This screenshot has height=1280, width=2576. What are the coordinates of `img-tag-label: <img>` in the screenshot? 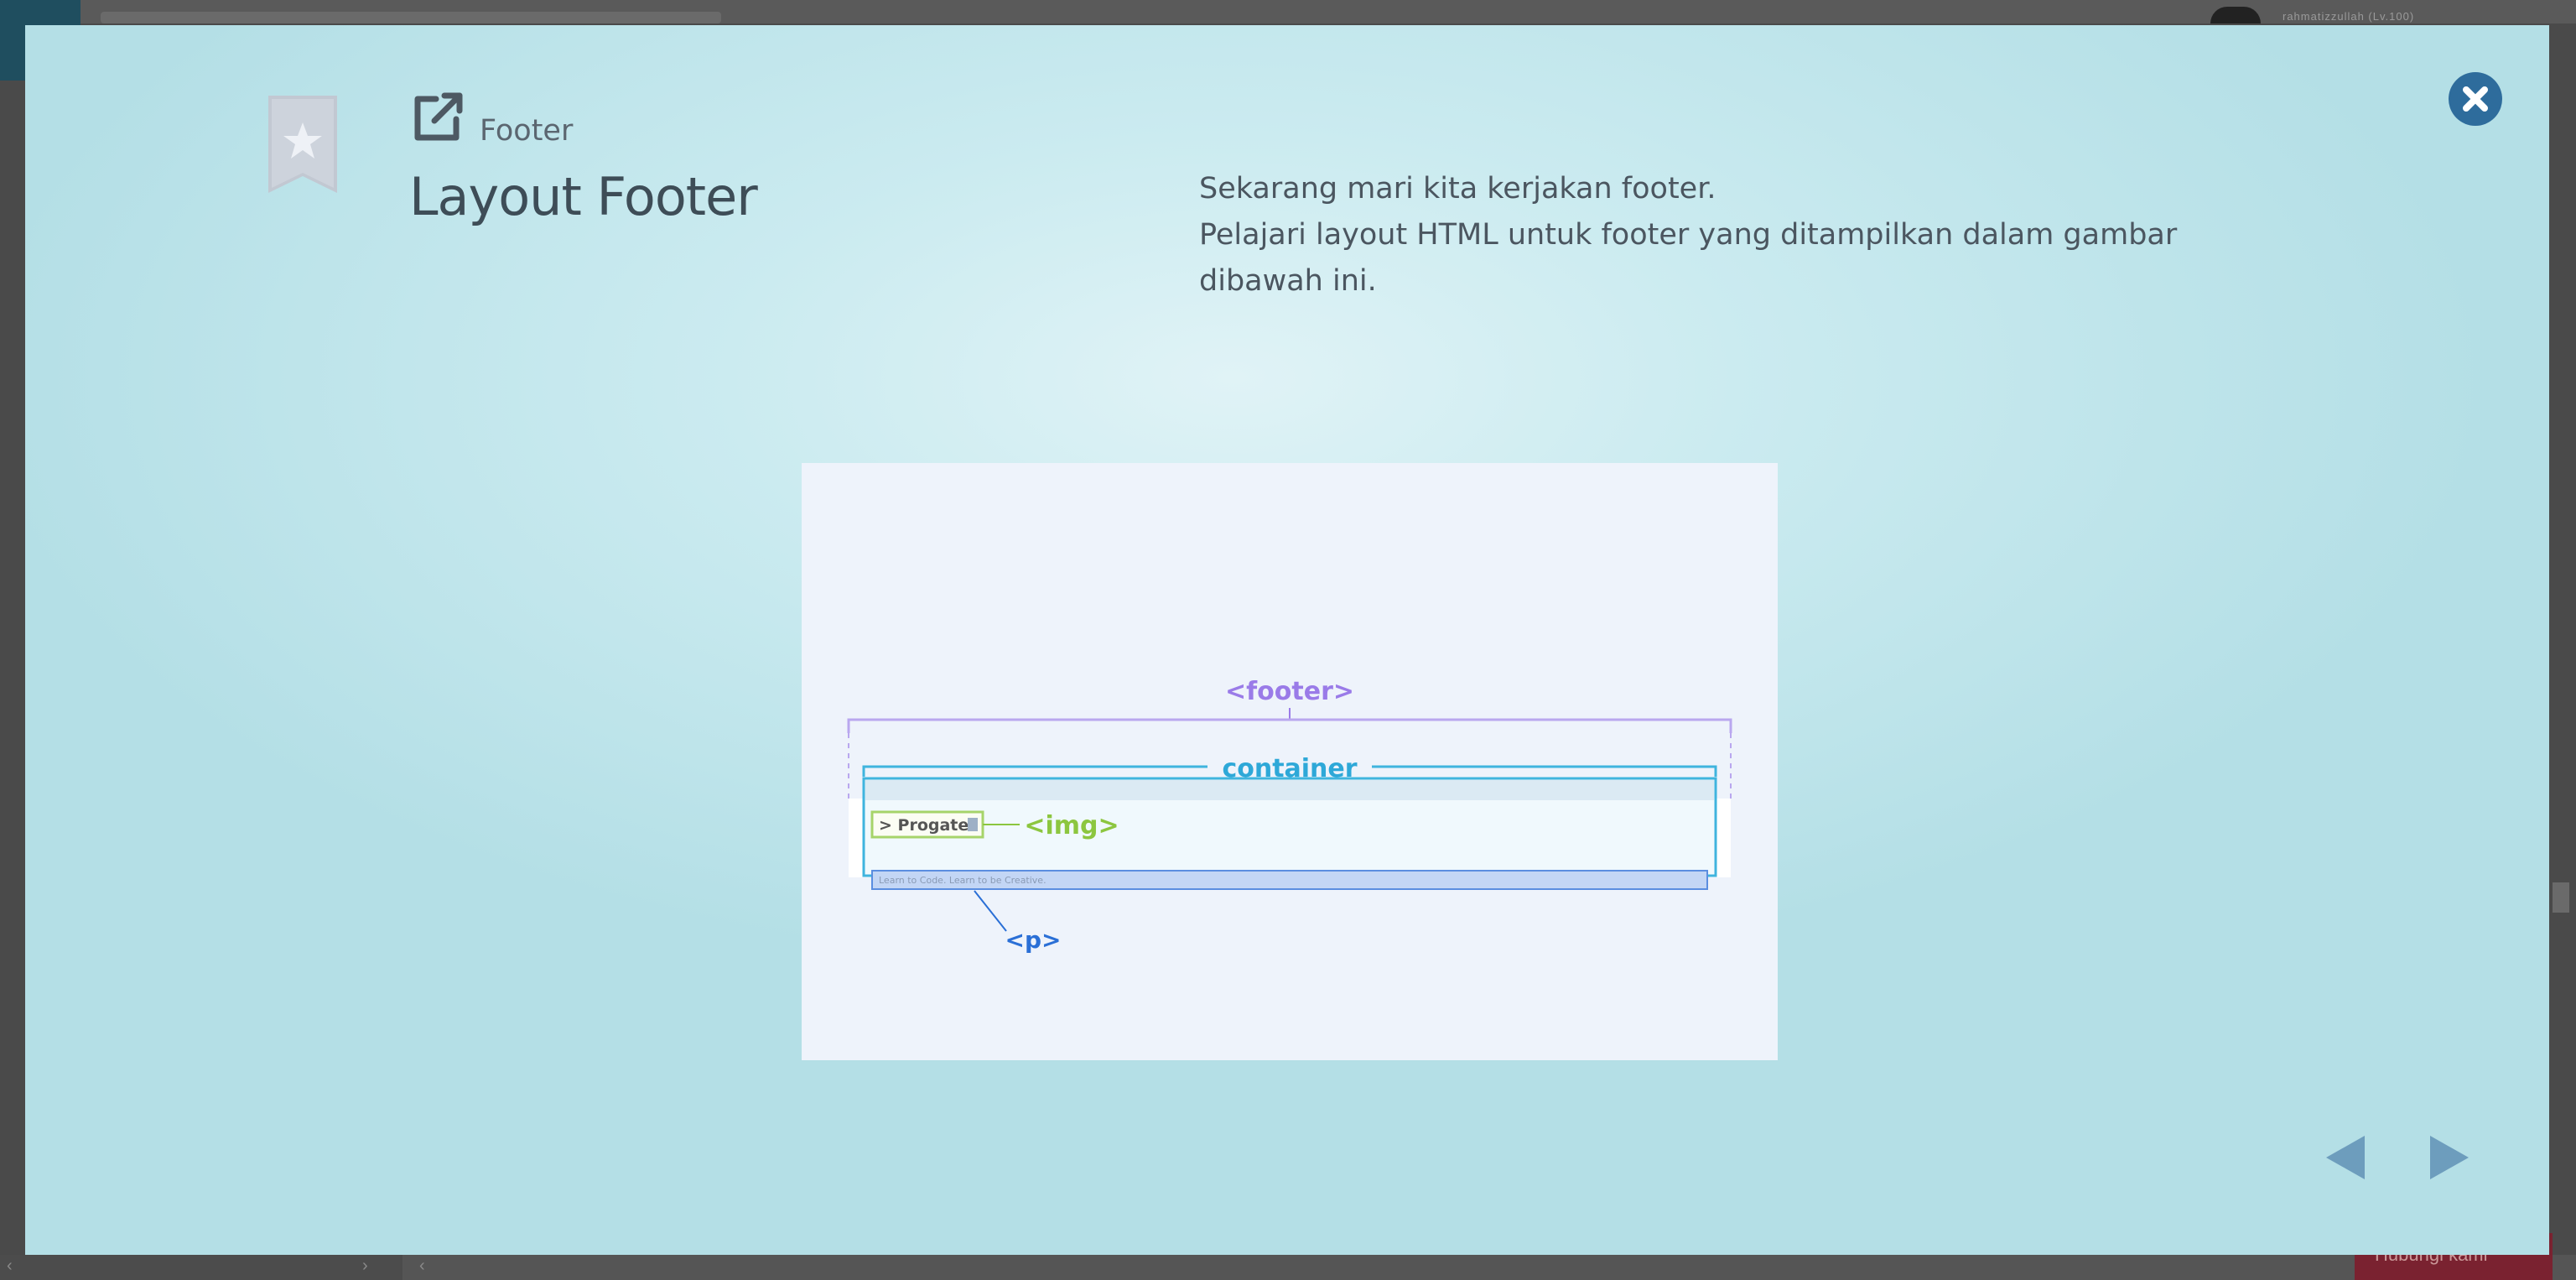 It's located at (1071, 825).